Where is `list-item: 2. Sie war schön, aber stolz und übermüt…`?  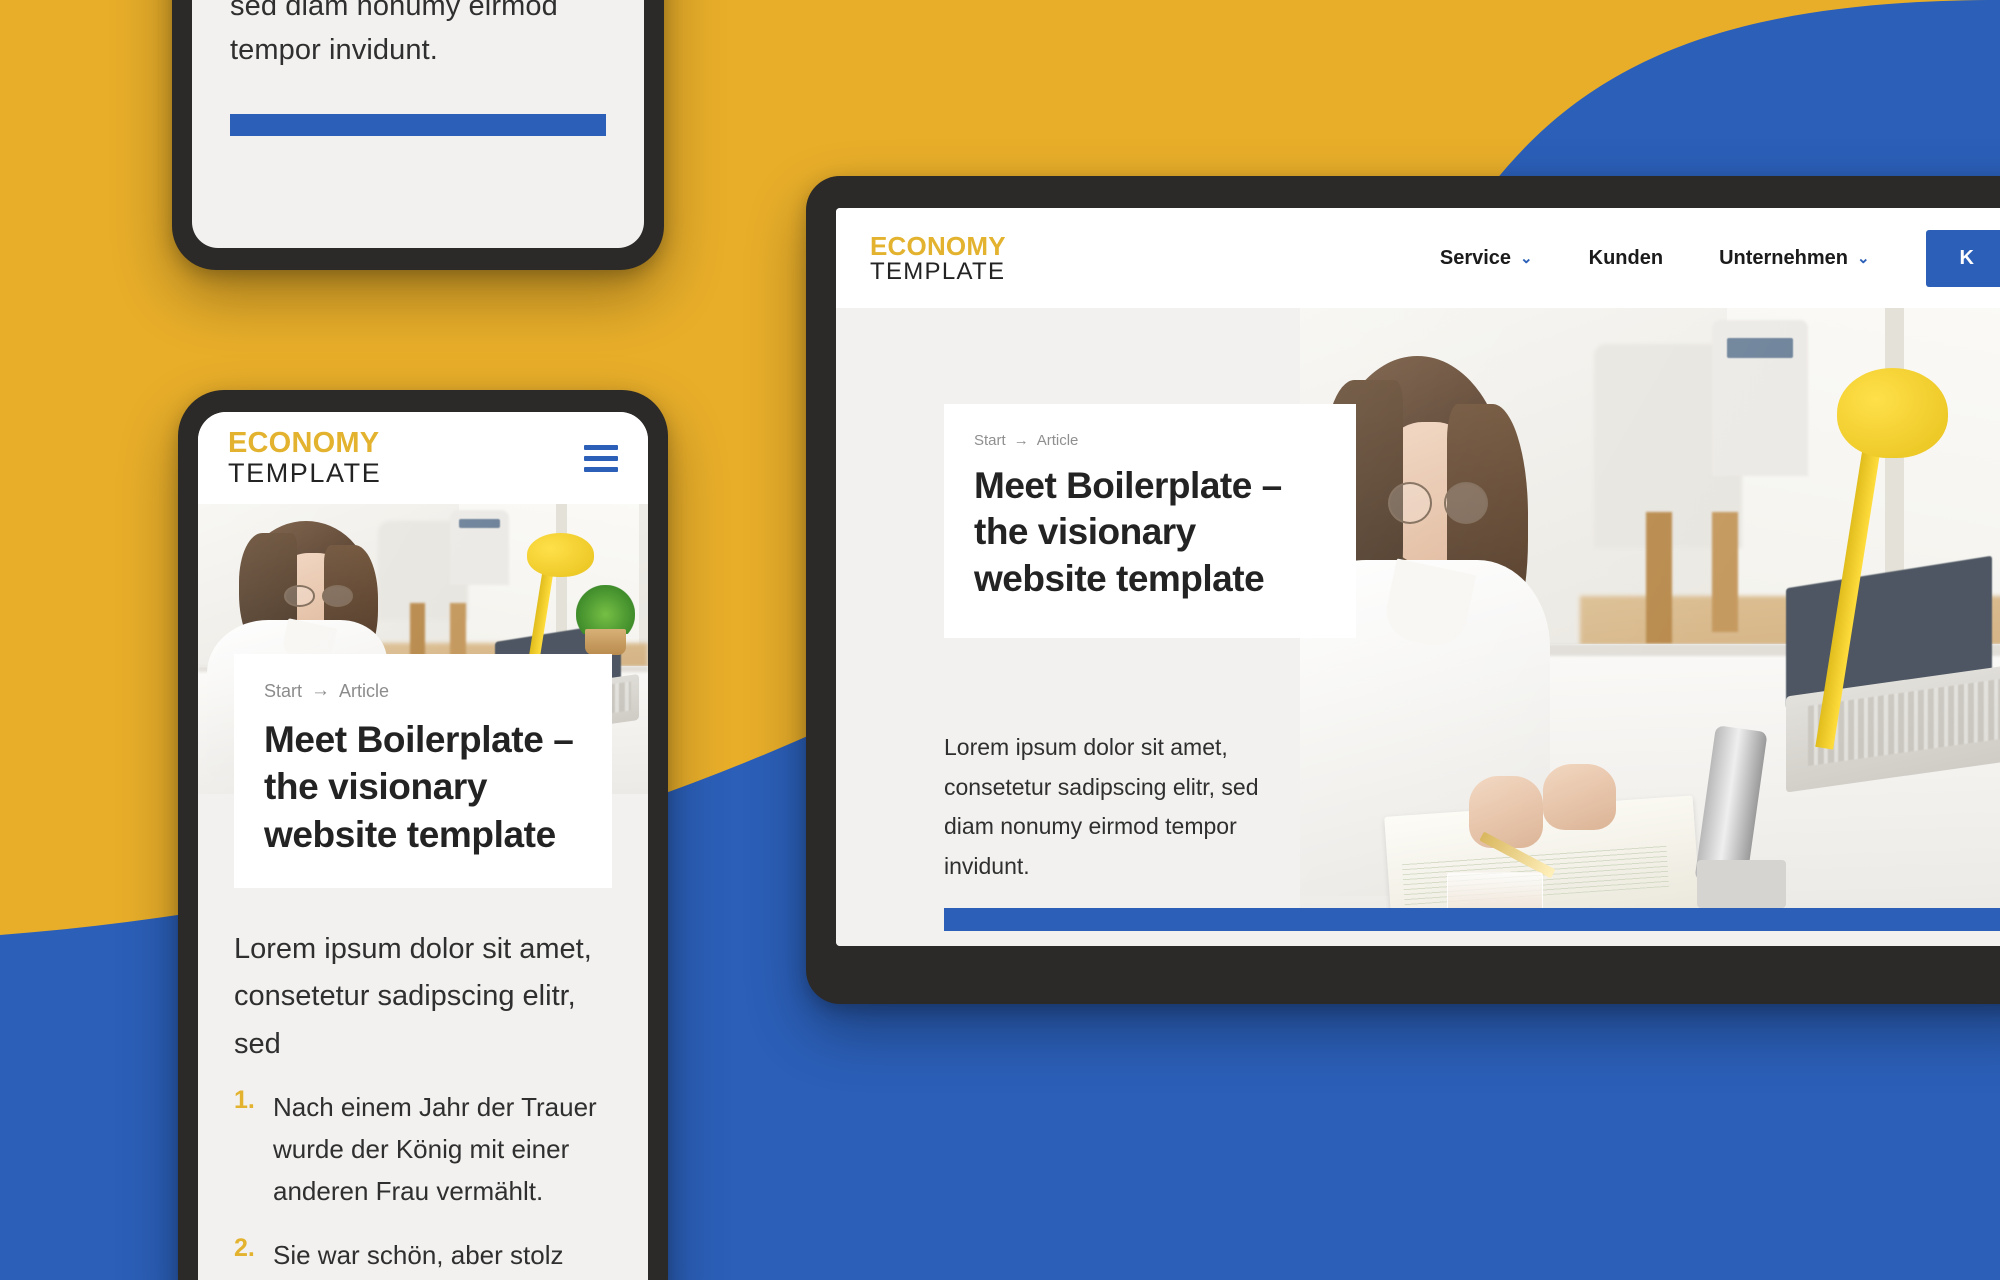
list-item: 2. Sie war schön, aber stolz und übermüt… is located at coordinates (423, 1257).